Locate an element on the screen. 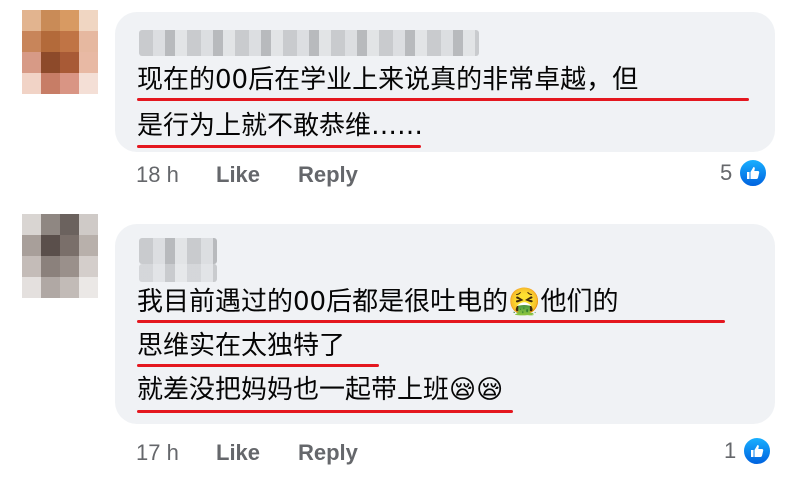  reaction-summary: 5 is located at coordinates (744, 173).